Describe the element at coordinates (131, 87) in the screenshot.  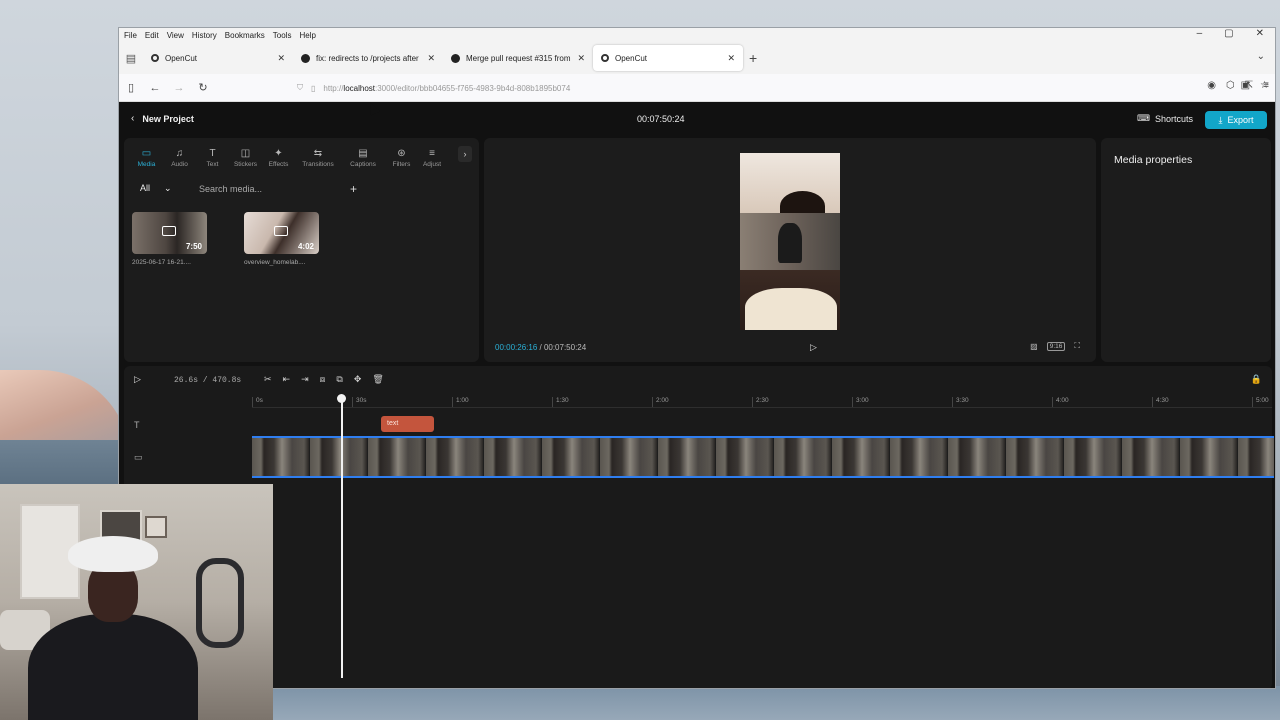
I see `sidebar-icon: ▯` at that location.